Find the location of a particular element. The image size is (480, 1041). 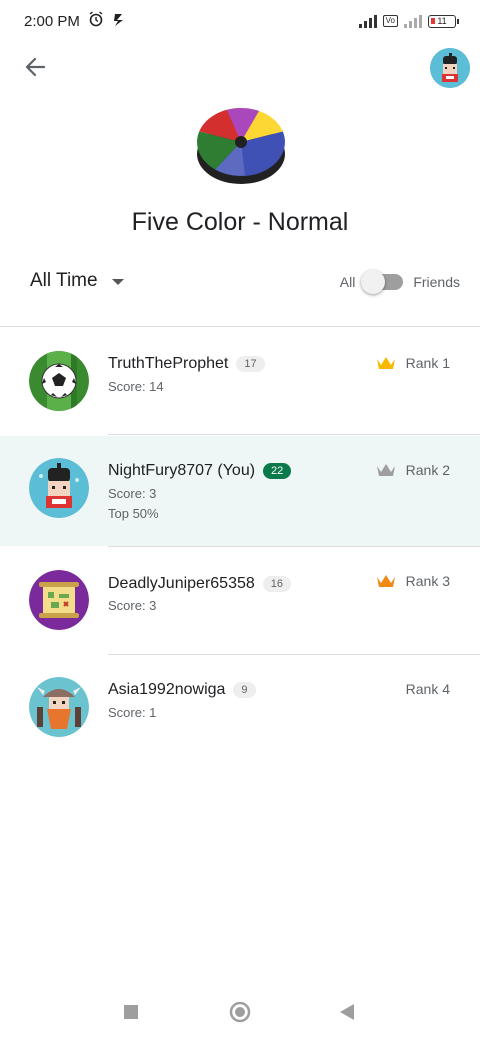

alarm-icon is located at coordinates (96, 21).